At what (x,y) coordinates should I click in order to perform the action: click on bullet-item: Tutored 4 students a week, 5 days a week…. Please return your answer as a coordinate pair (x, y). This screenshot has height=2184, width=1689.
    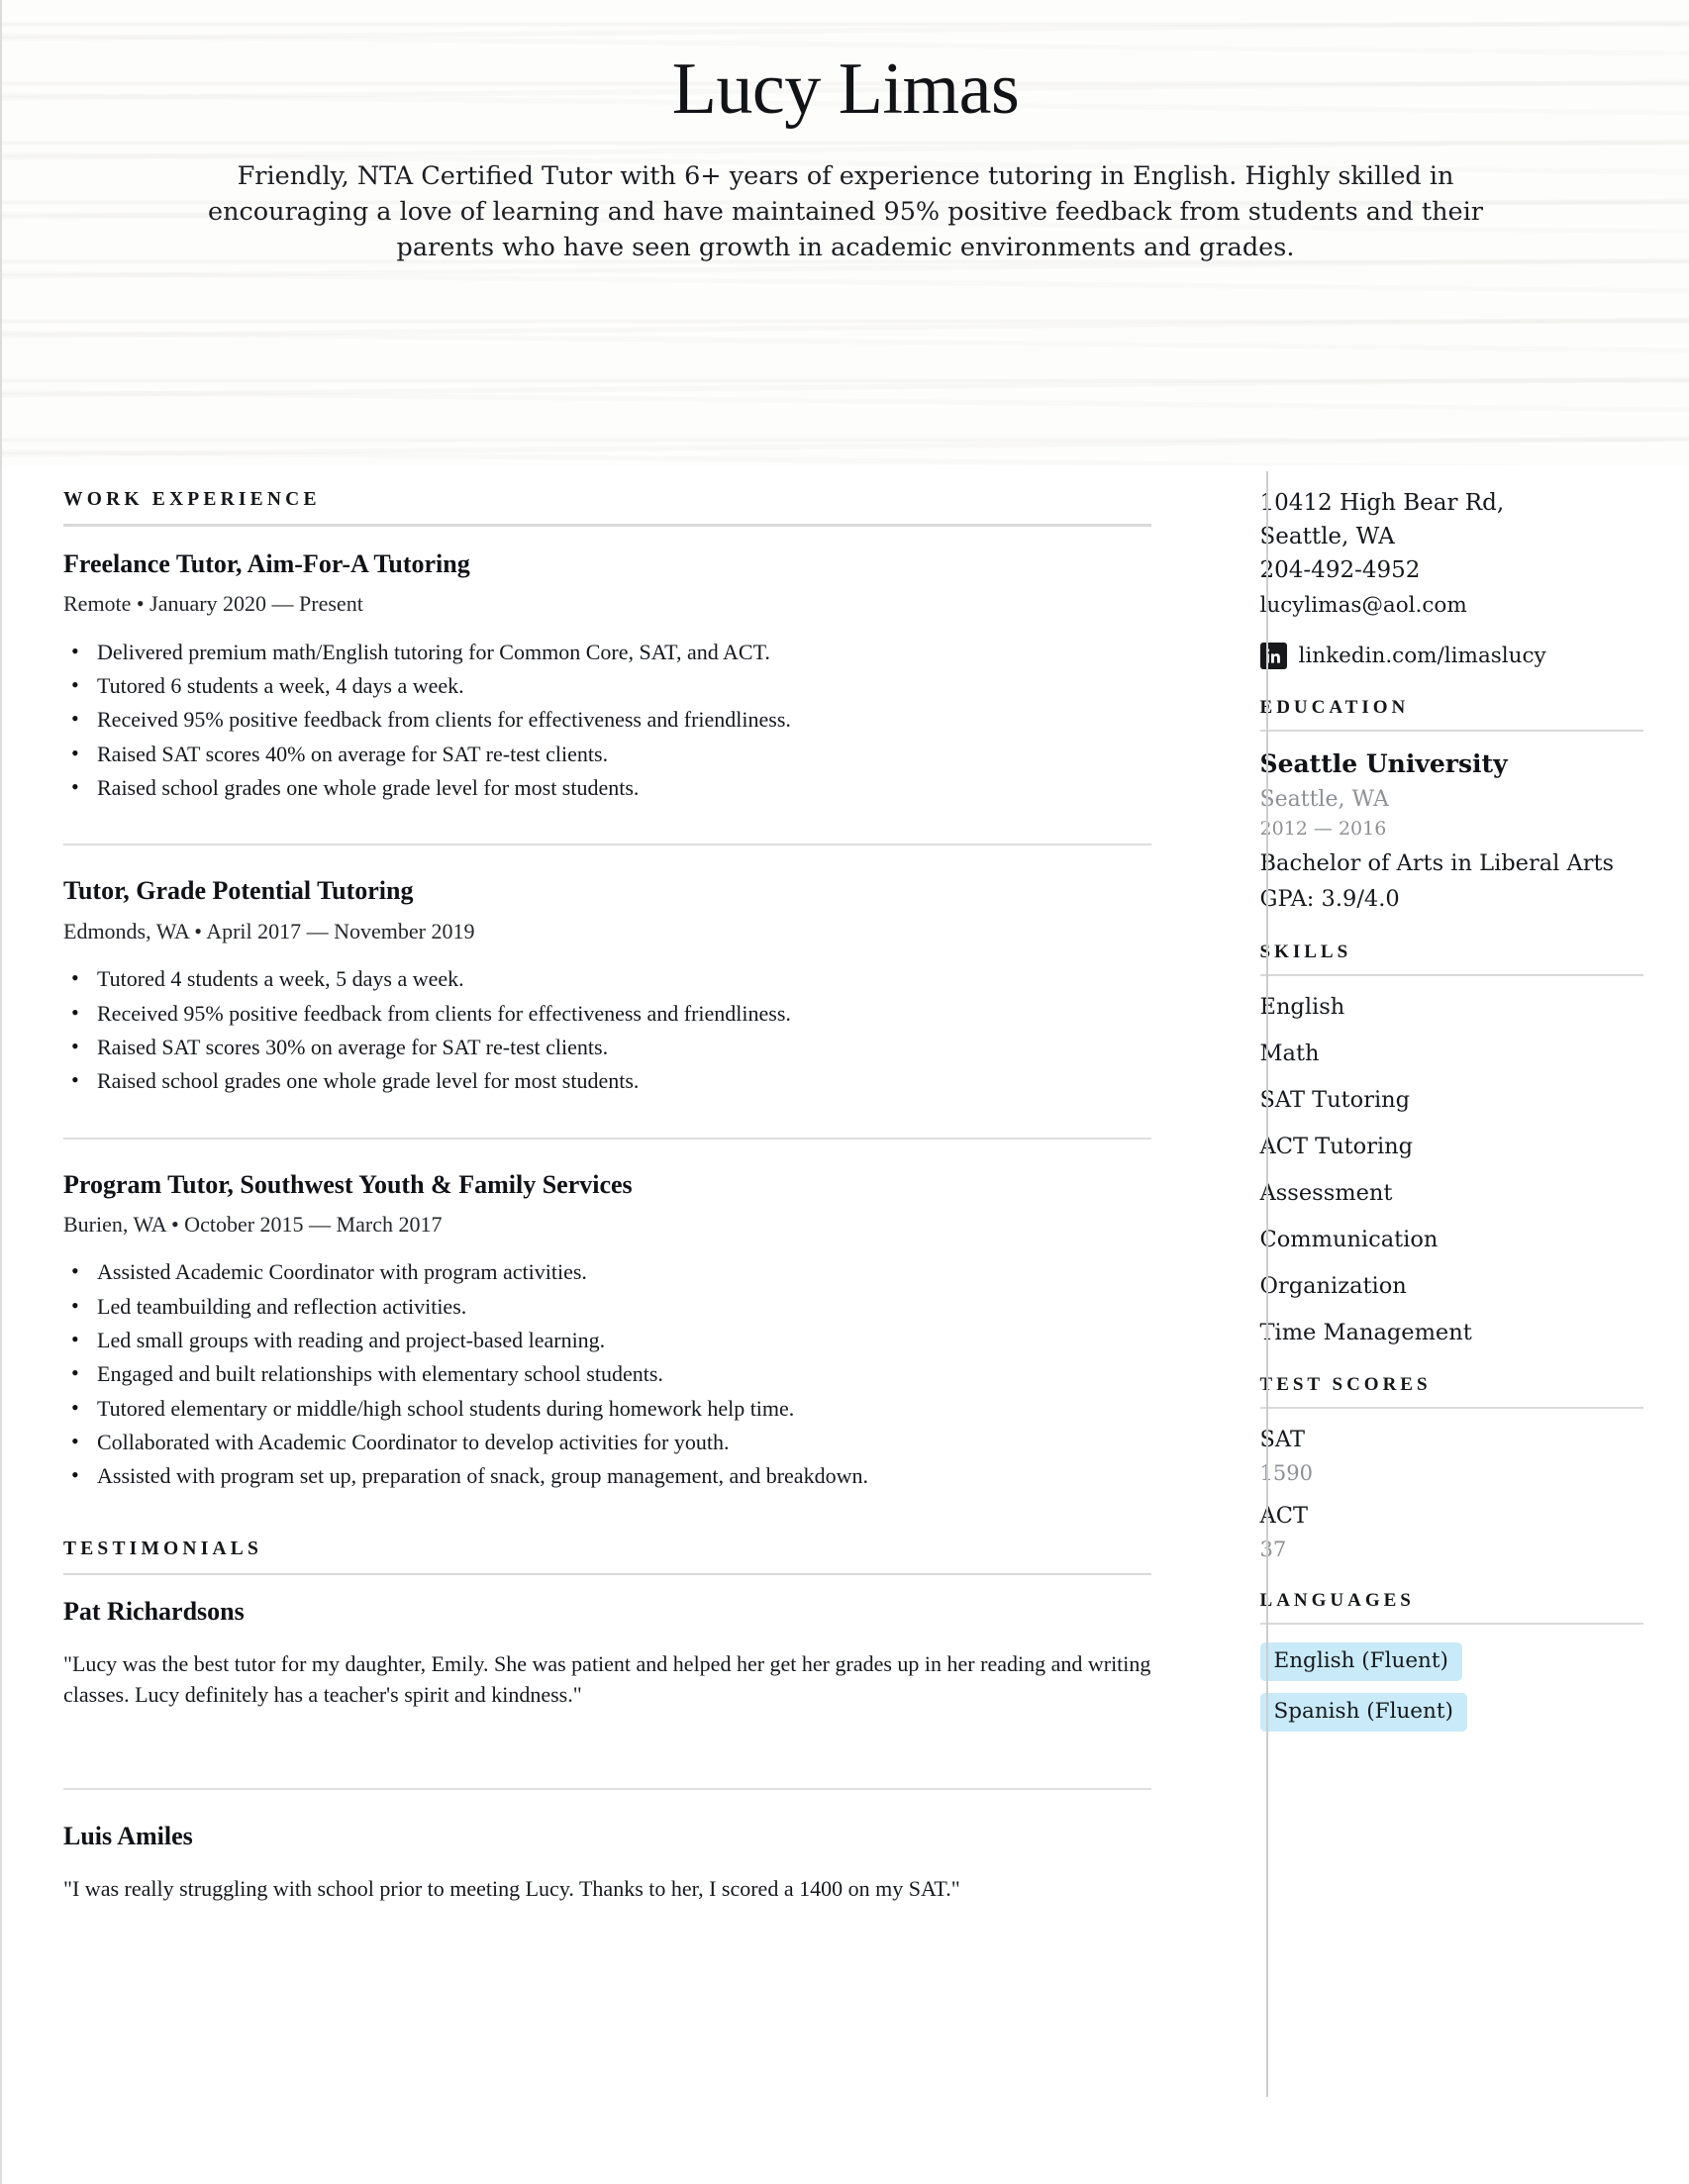
    Looking at the image, I should click on (607, 978).